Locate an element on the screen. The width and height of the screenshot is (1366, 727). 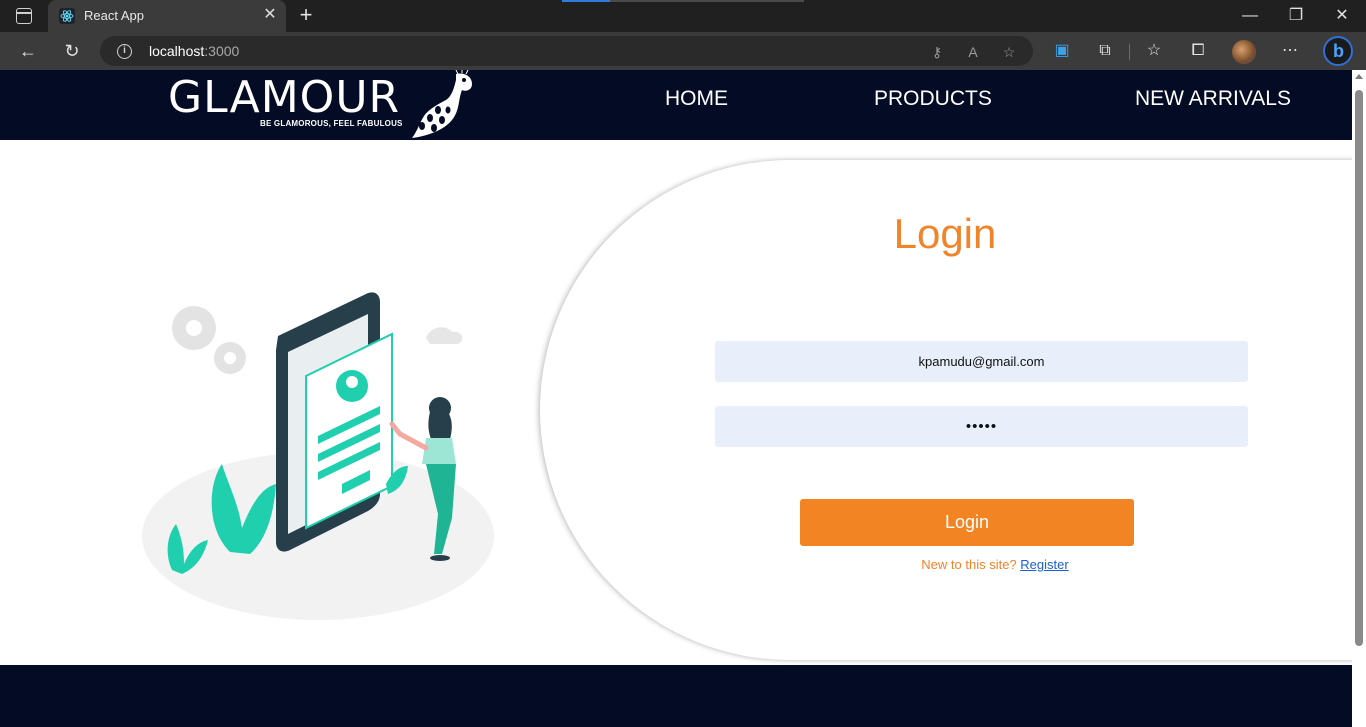
tab-actions-icon is located at coordinates (24, 16).